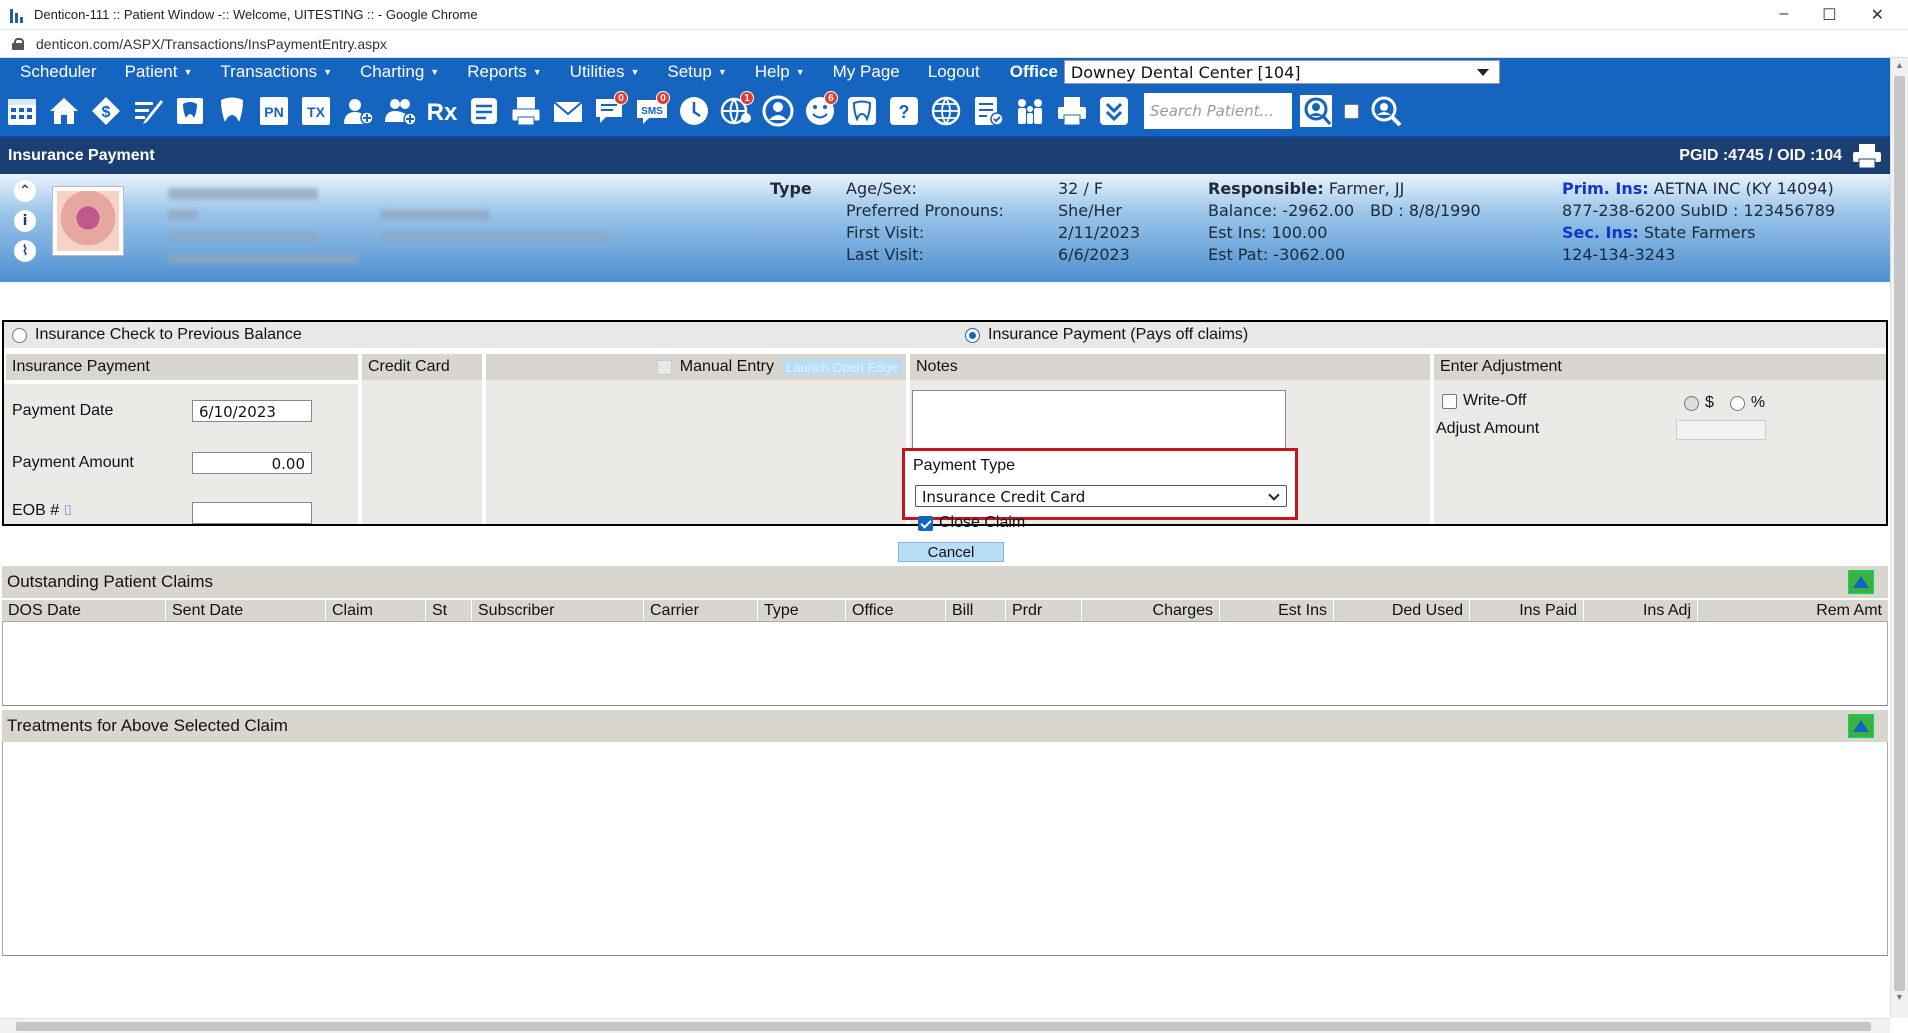  What do you see at coordinates (1829, 15) in the screenshot?
I see `maximize-button: ☐` at bounding box center [1829, 15].